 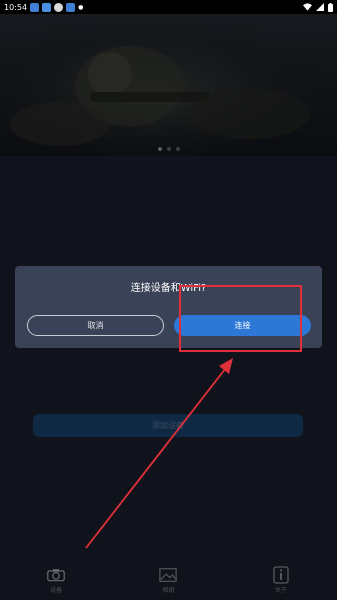 I want to click on signal-icon, so click(x=320, y=7).